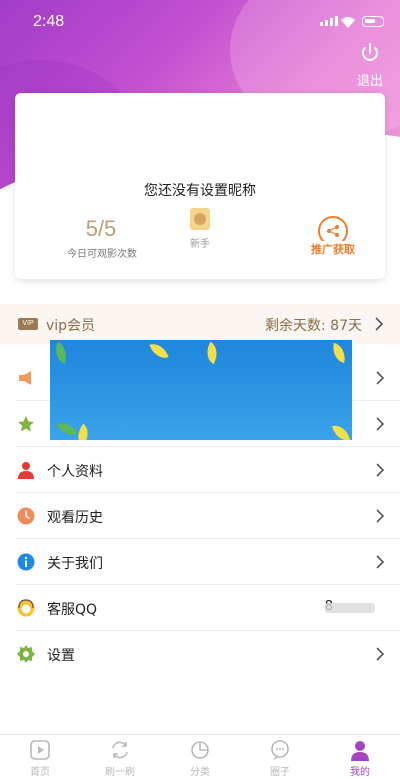 The image size is (400, 779). Describe the element at coordinates (329, 21) in the screenshot. I see `signal-icon` at that location.